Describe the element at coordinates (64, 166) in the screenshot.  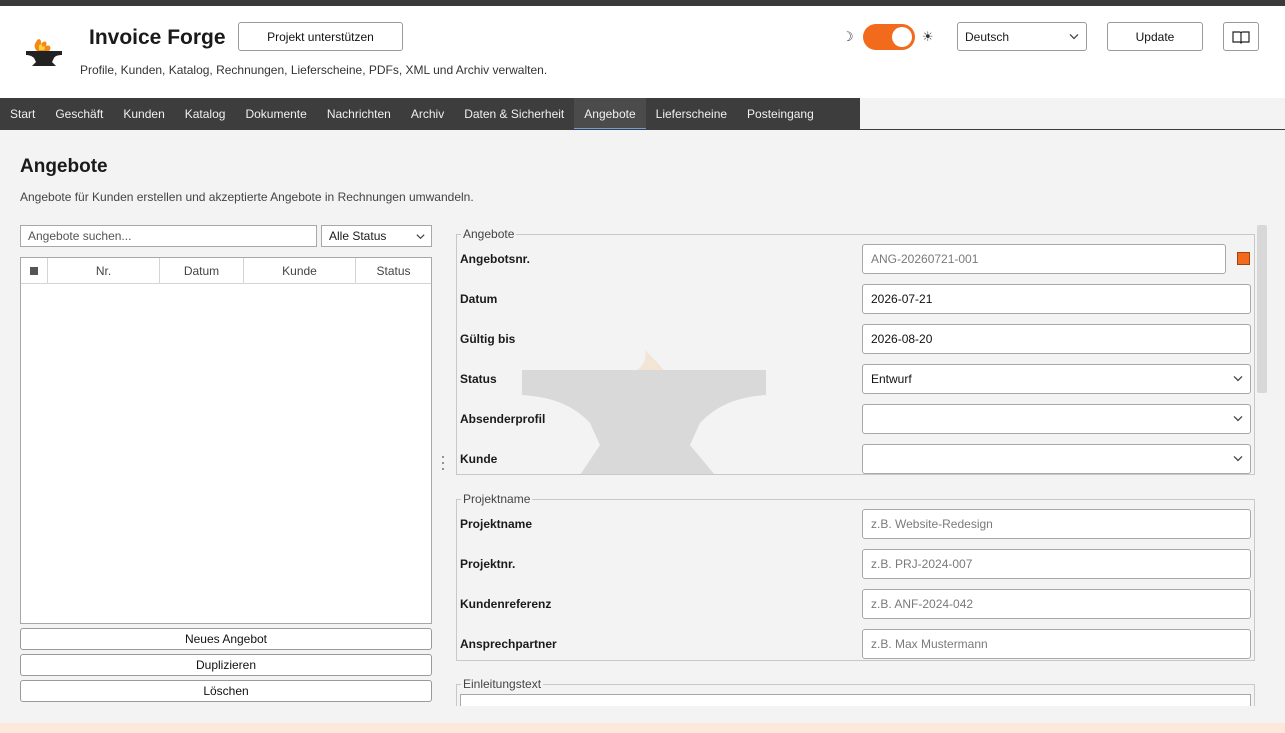
I see `page-title: Angebote` at that location.